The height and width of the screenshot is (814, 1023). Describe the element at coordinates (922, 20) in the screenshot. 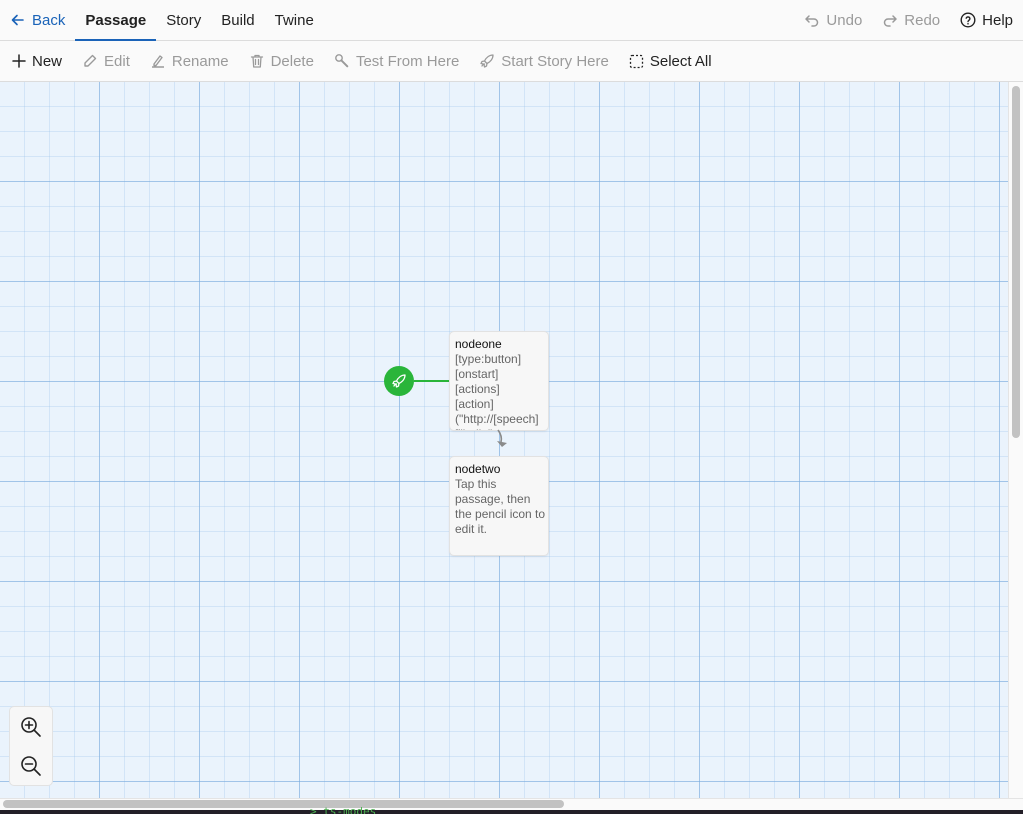

I see `redo-label: Redo` at that location.